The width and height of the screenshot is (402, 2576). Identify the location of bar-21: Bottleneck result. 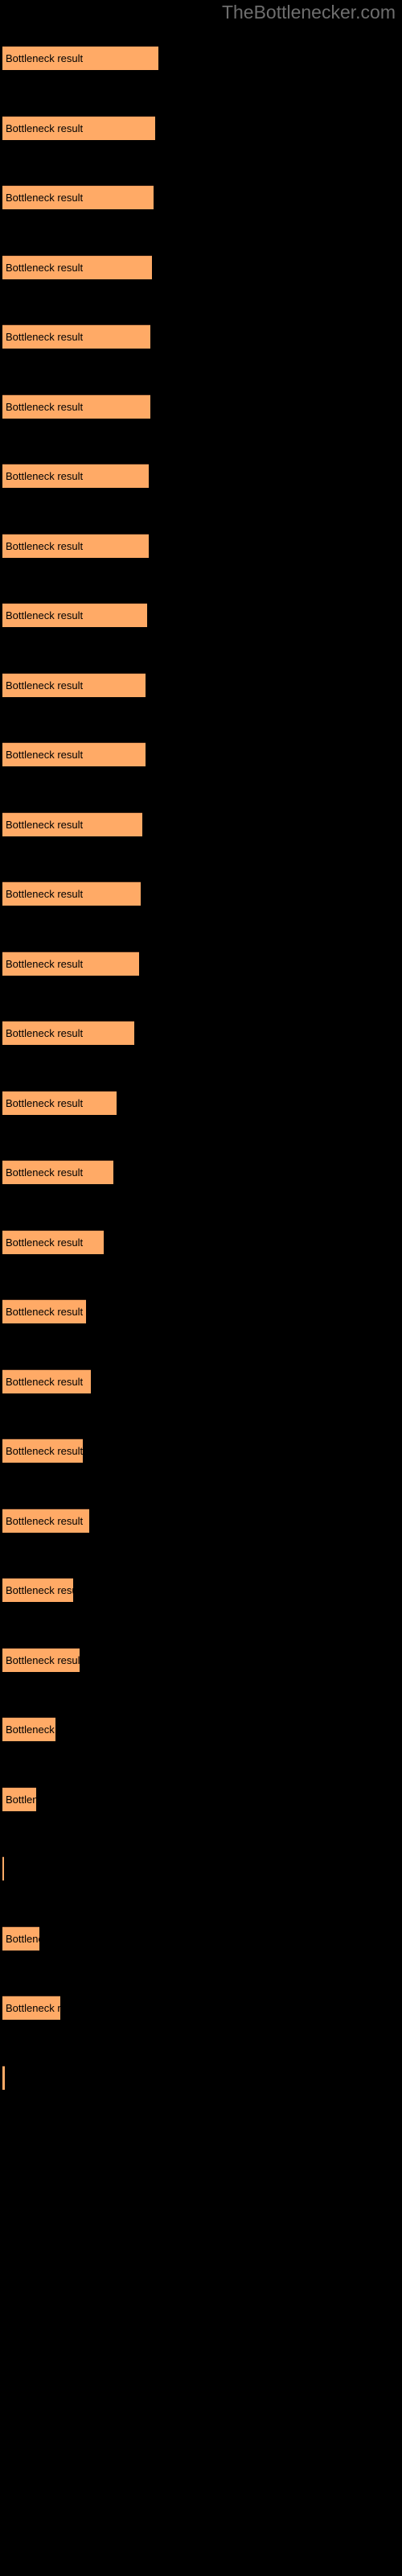
(42, 1451).